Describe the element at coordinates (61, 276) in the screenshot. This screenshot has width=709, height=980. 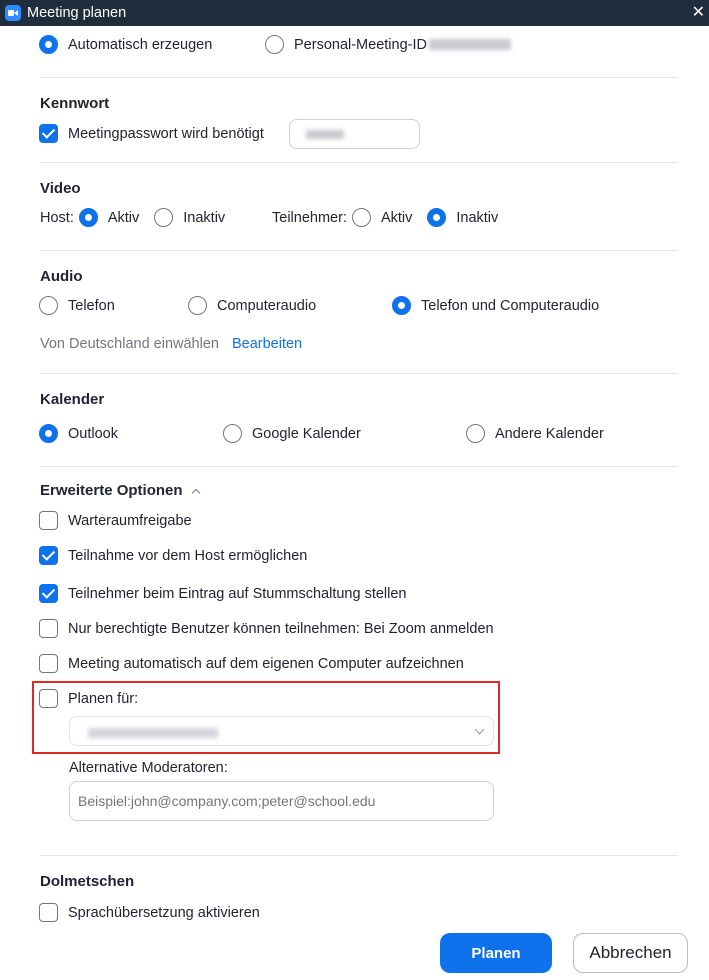
I see `audio-heading: Audio` at that location.